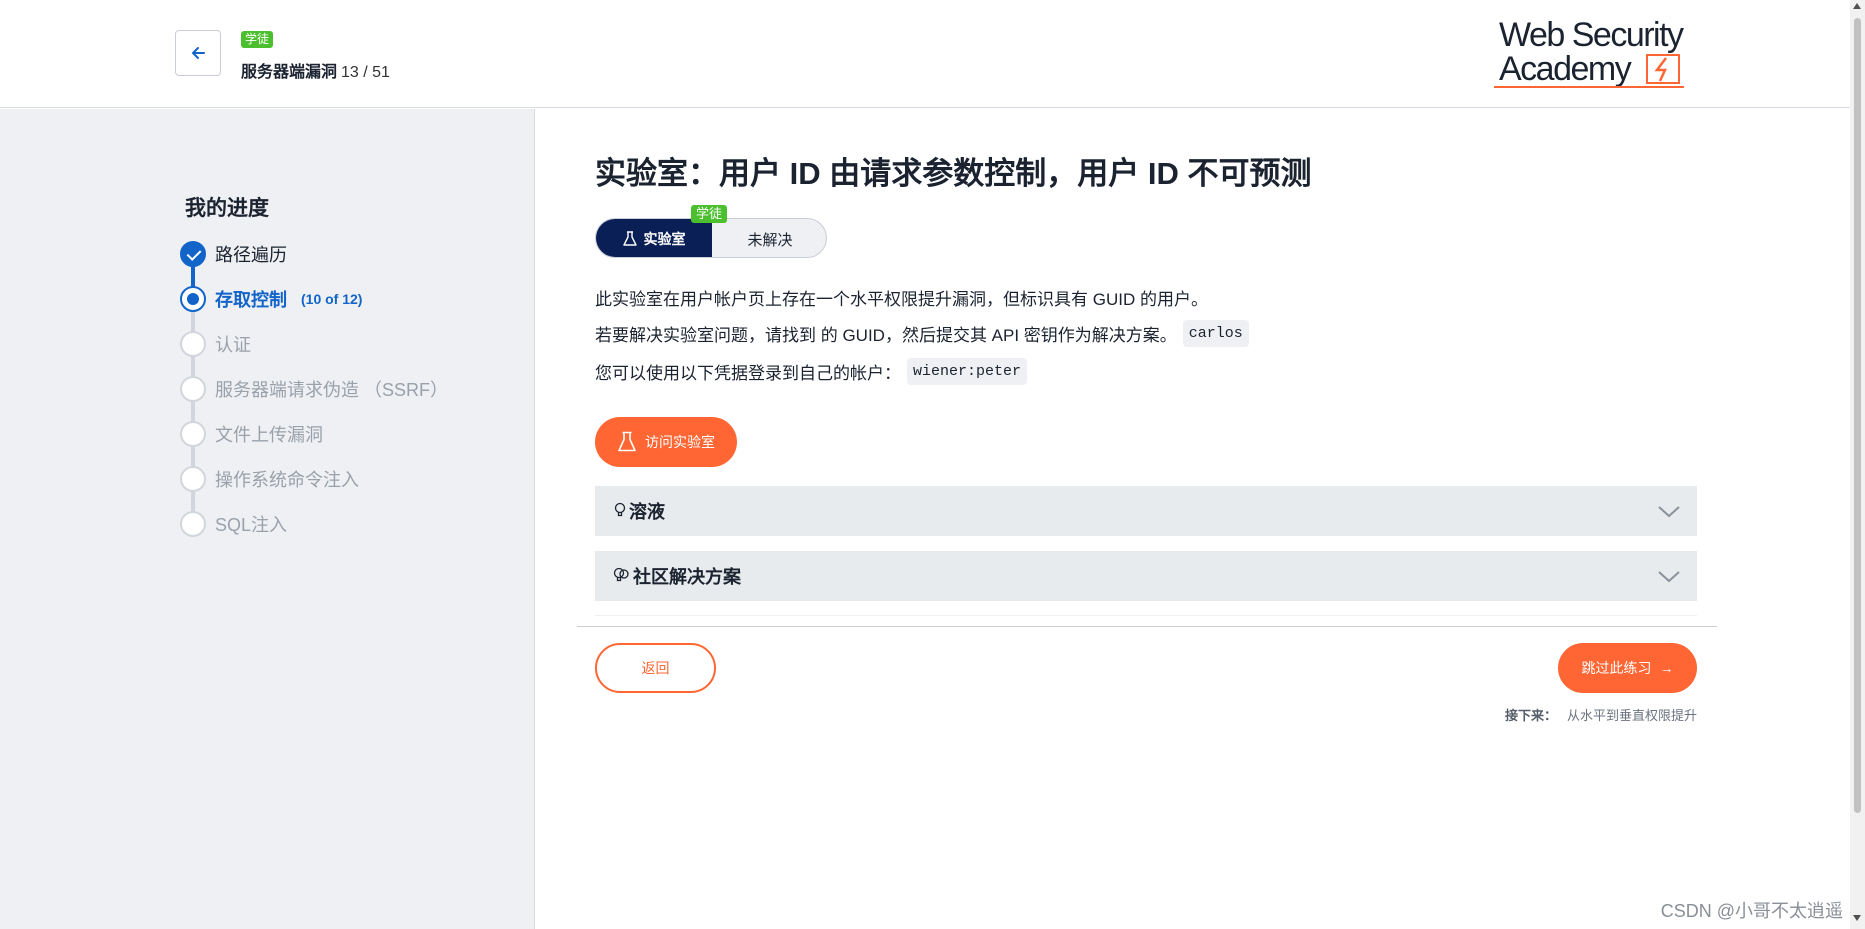 This screenshot has height=929, width=1865. What do you see at coordinates (233, 345) in the screenshot?
I see `step-label: 认证` at bounding box center [233, 345].